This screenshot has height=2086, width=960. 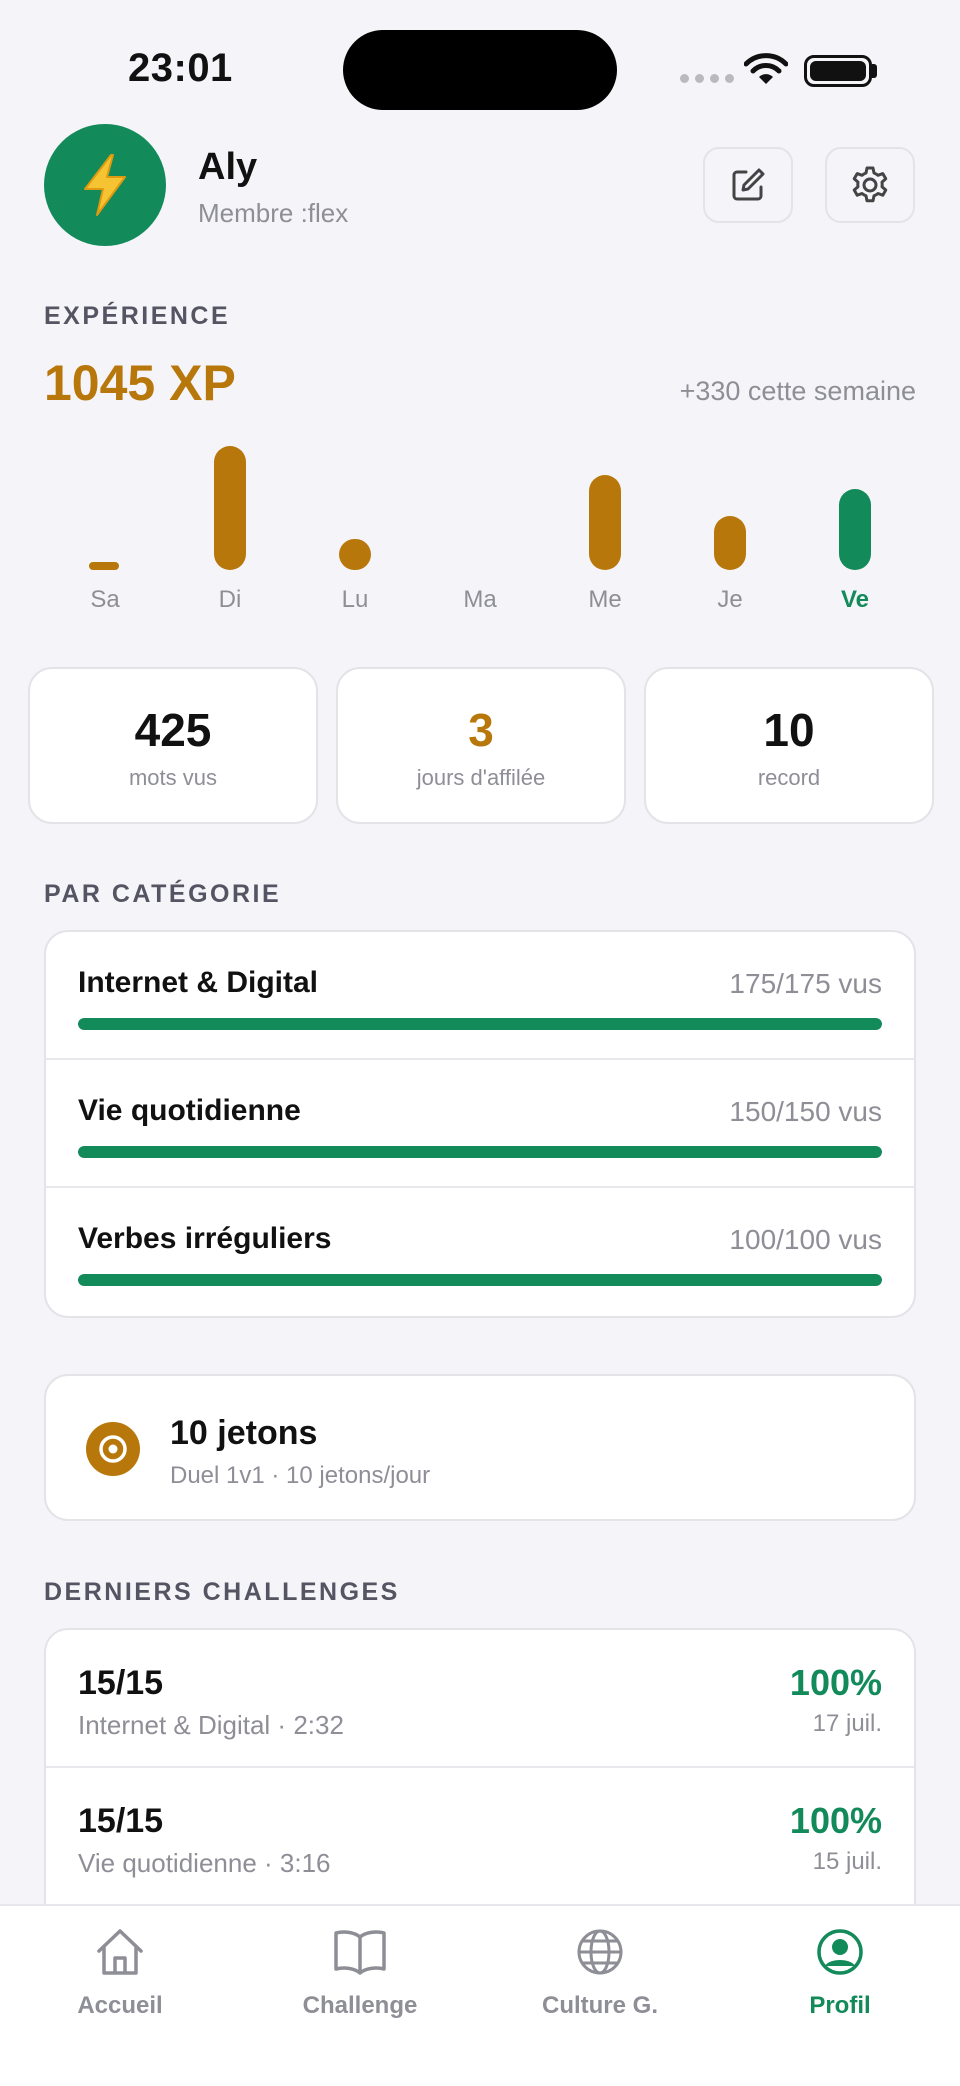 I want to click on home-icon, so click(x=120, y=1952).